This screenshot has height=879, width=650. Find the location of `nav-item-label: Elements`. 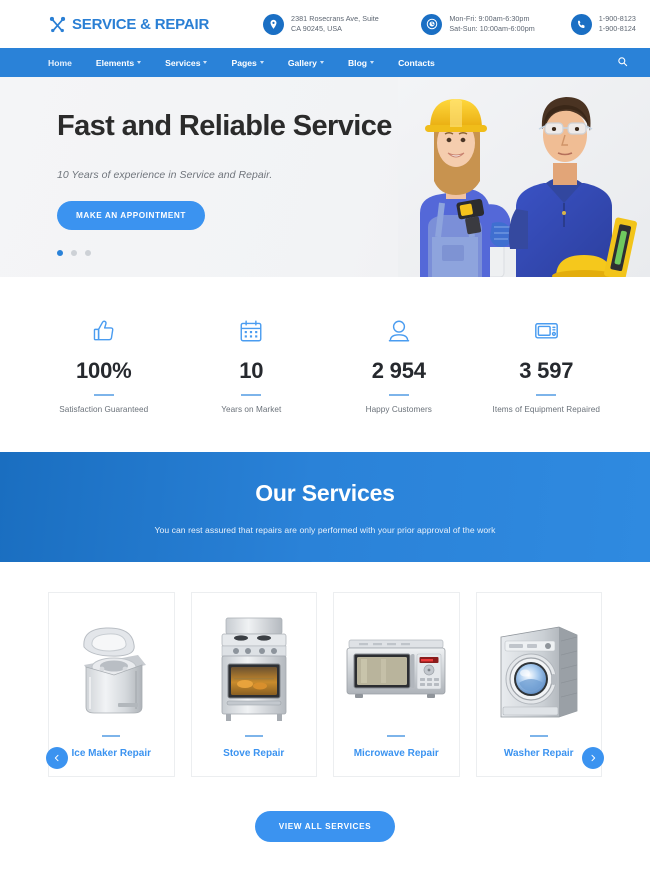

nav-item-label: Elements is located at coordinates (115, 62).